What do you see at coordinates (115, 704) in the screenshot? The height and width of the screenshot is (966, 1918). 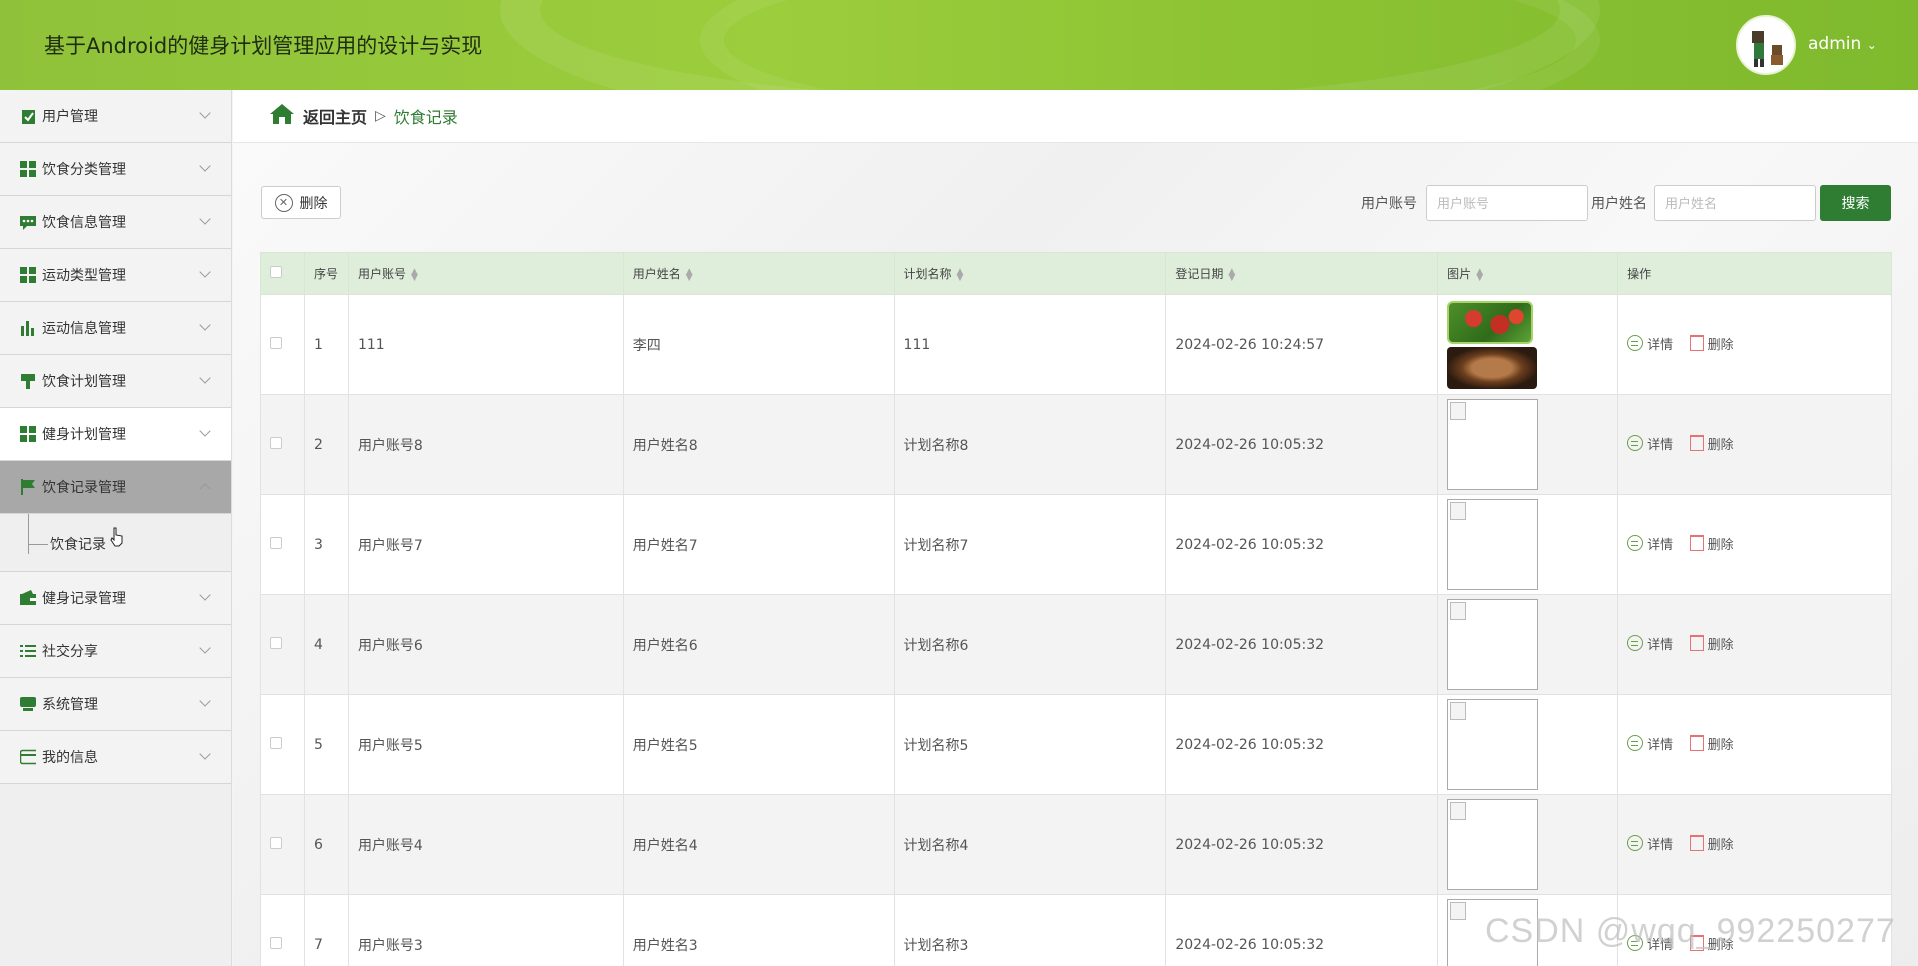 I see `sidebar-item-system: 系统管理` at bounding box center [115, 704].